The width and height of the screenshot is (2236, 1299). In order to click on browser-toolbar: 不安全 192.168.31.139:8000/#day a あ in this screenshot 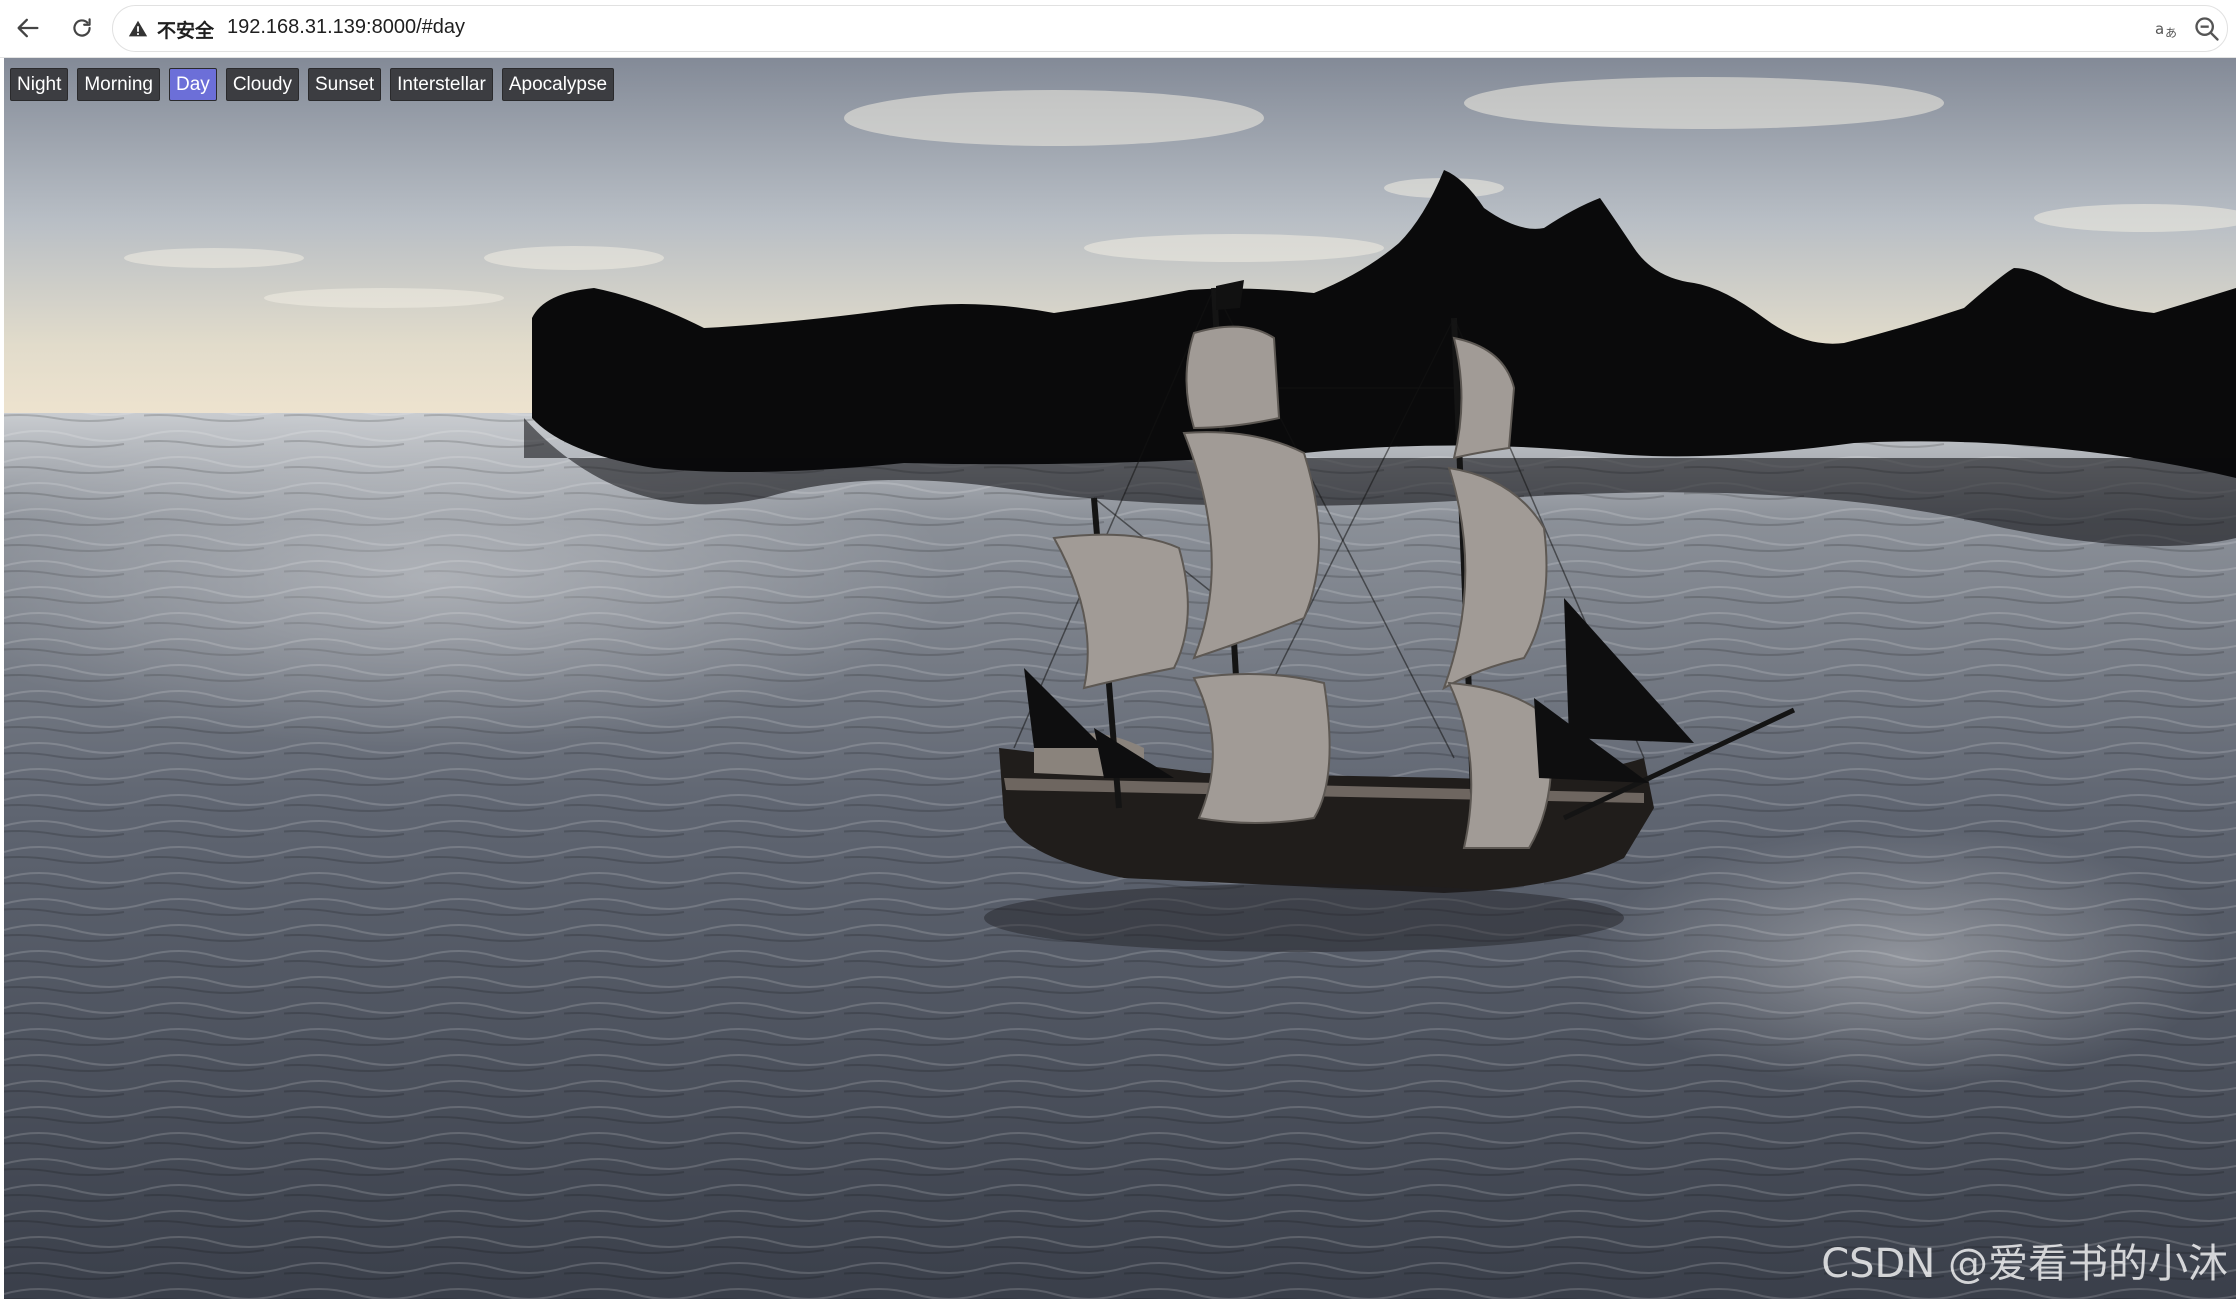, I will do `click(1118, 29)`.